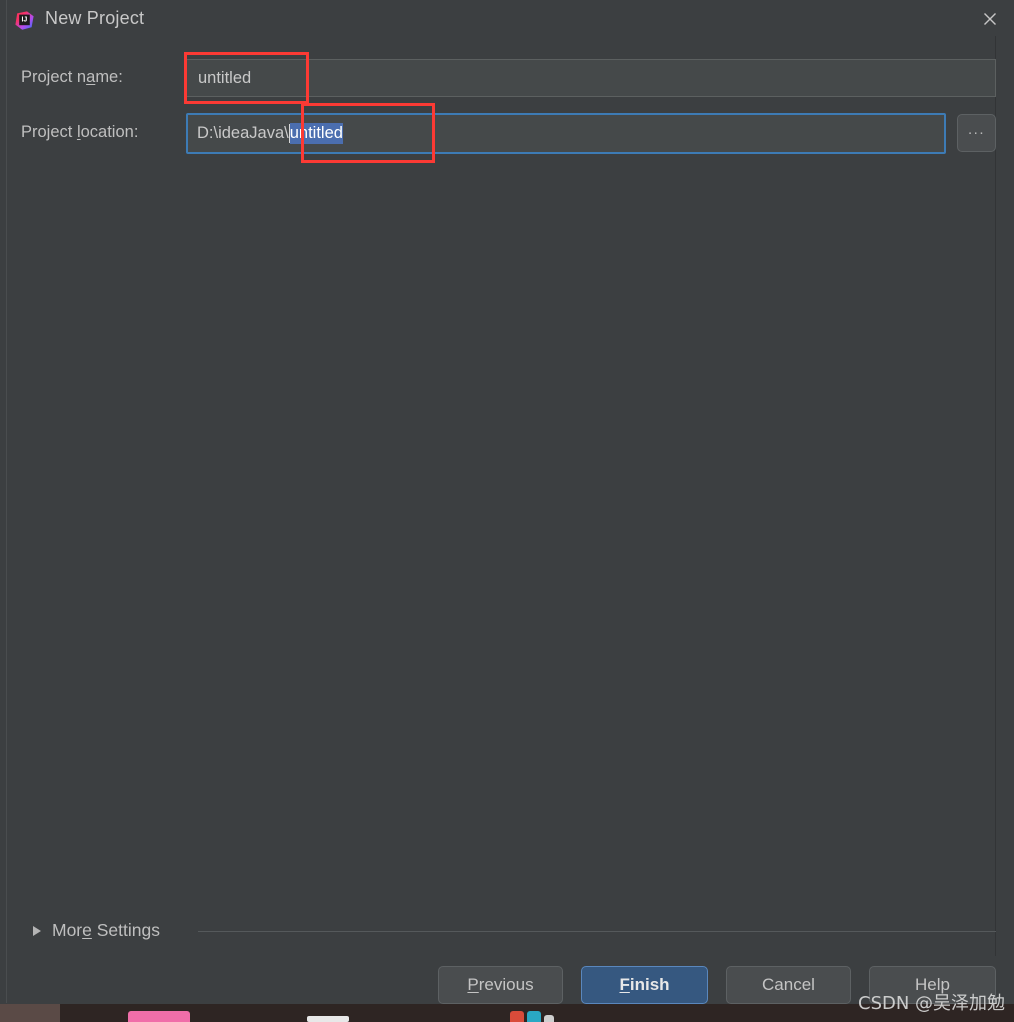 Image resolution: width=1014 pixels, height=1022 pixels. What do you see at coordinates (95, 18) in the screenshot?
I see `page-title: New Project` at bounding box center [95, 18].